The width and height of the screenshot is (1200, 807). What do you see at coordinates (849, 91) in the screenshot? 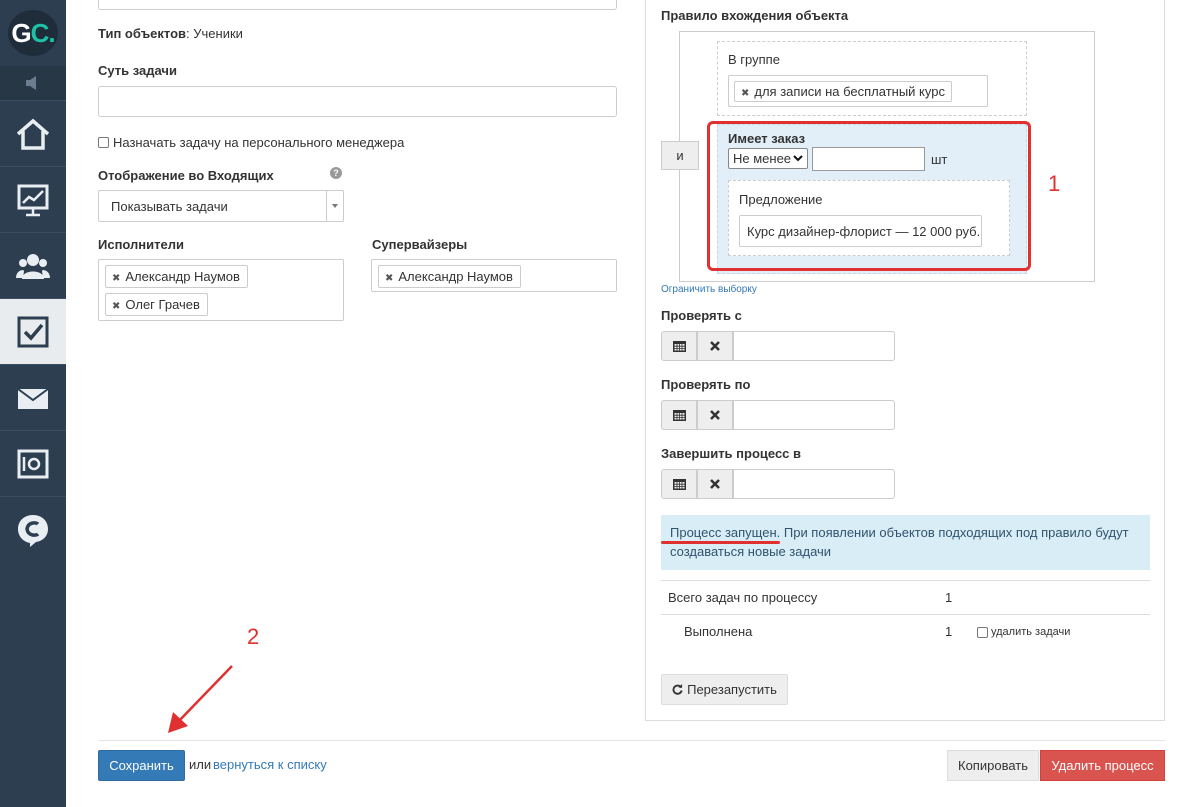
I see `group-tag-label: для записи на бесплатный курс` at bounding box center [849, 91].